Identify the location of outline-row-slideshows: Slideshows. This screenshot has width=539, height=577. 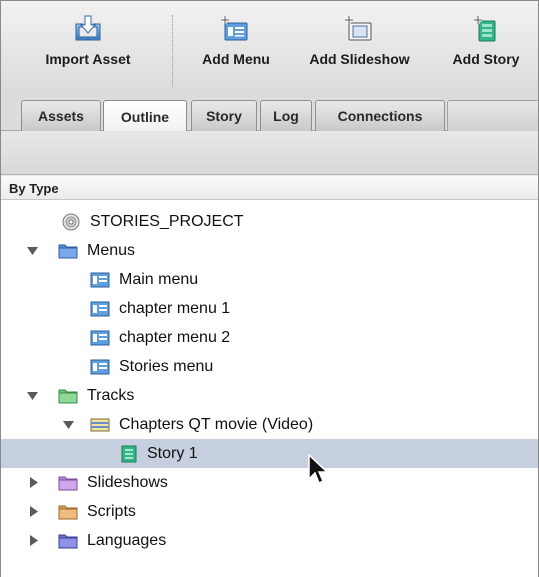
(269, 482).